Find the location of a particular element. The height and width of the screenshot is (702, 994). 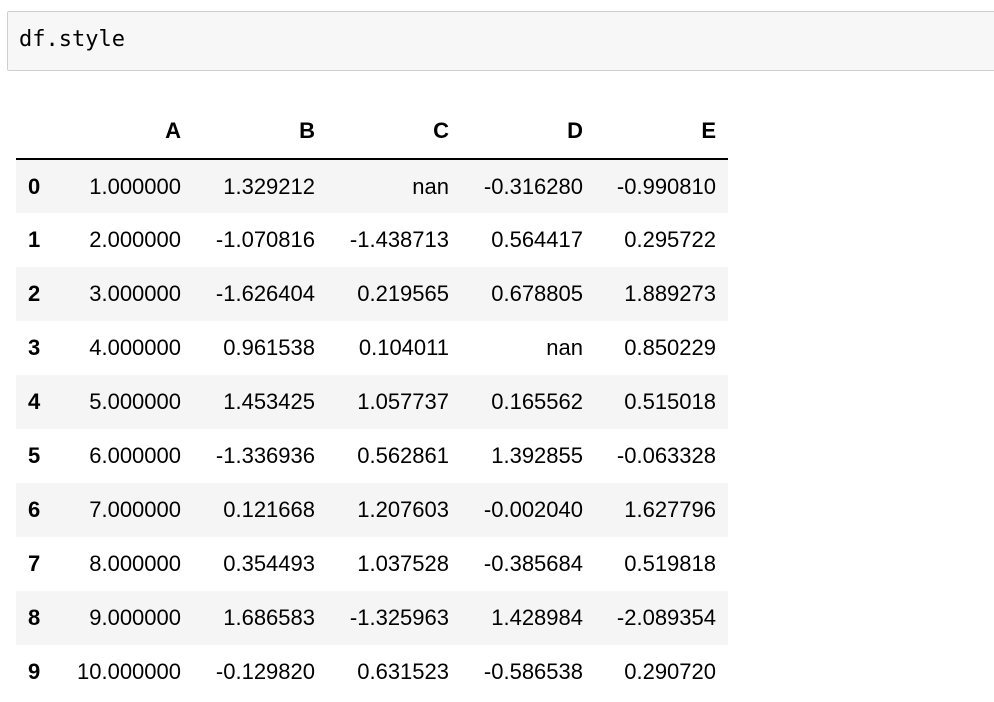

table-header-row: A B C D E is located at coordinates (372, 132).